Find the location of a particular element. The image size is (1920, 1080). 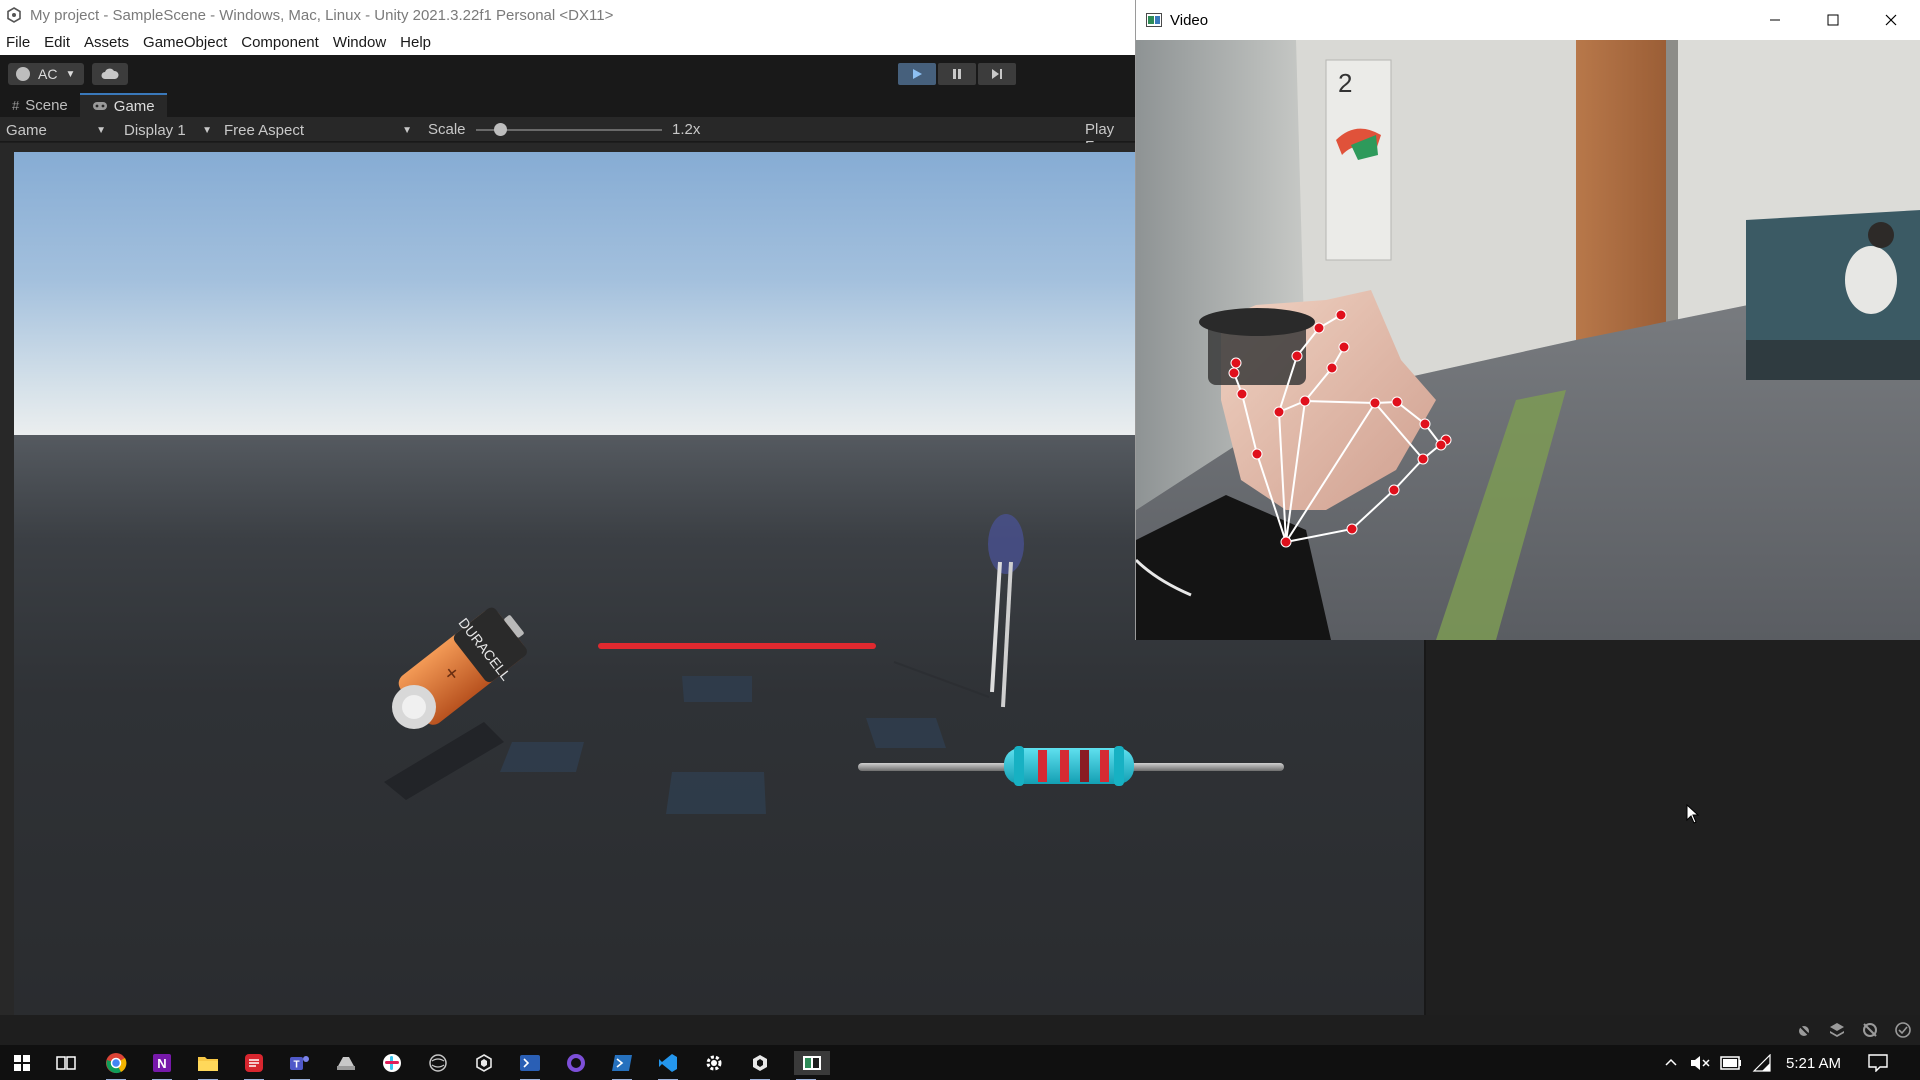

slack-icon is located at coordinates (392, 1063).